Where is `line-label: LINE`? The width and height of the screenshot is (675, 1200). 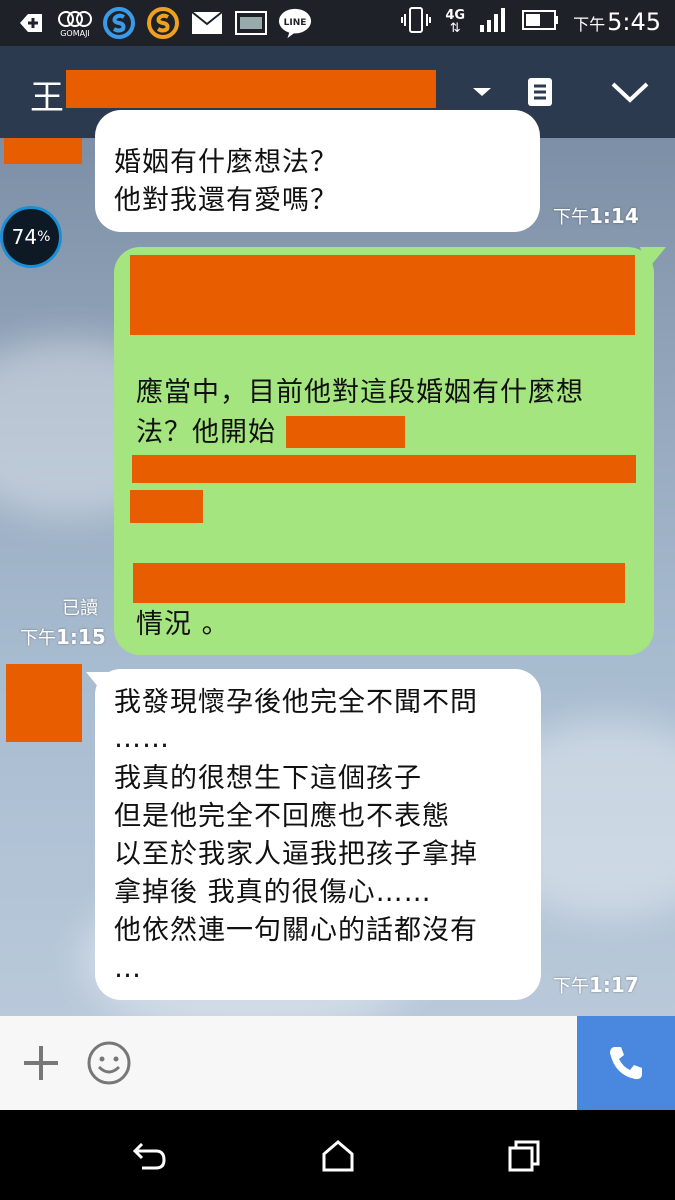
line-label: LINE is located at coordinates (295, 23).